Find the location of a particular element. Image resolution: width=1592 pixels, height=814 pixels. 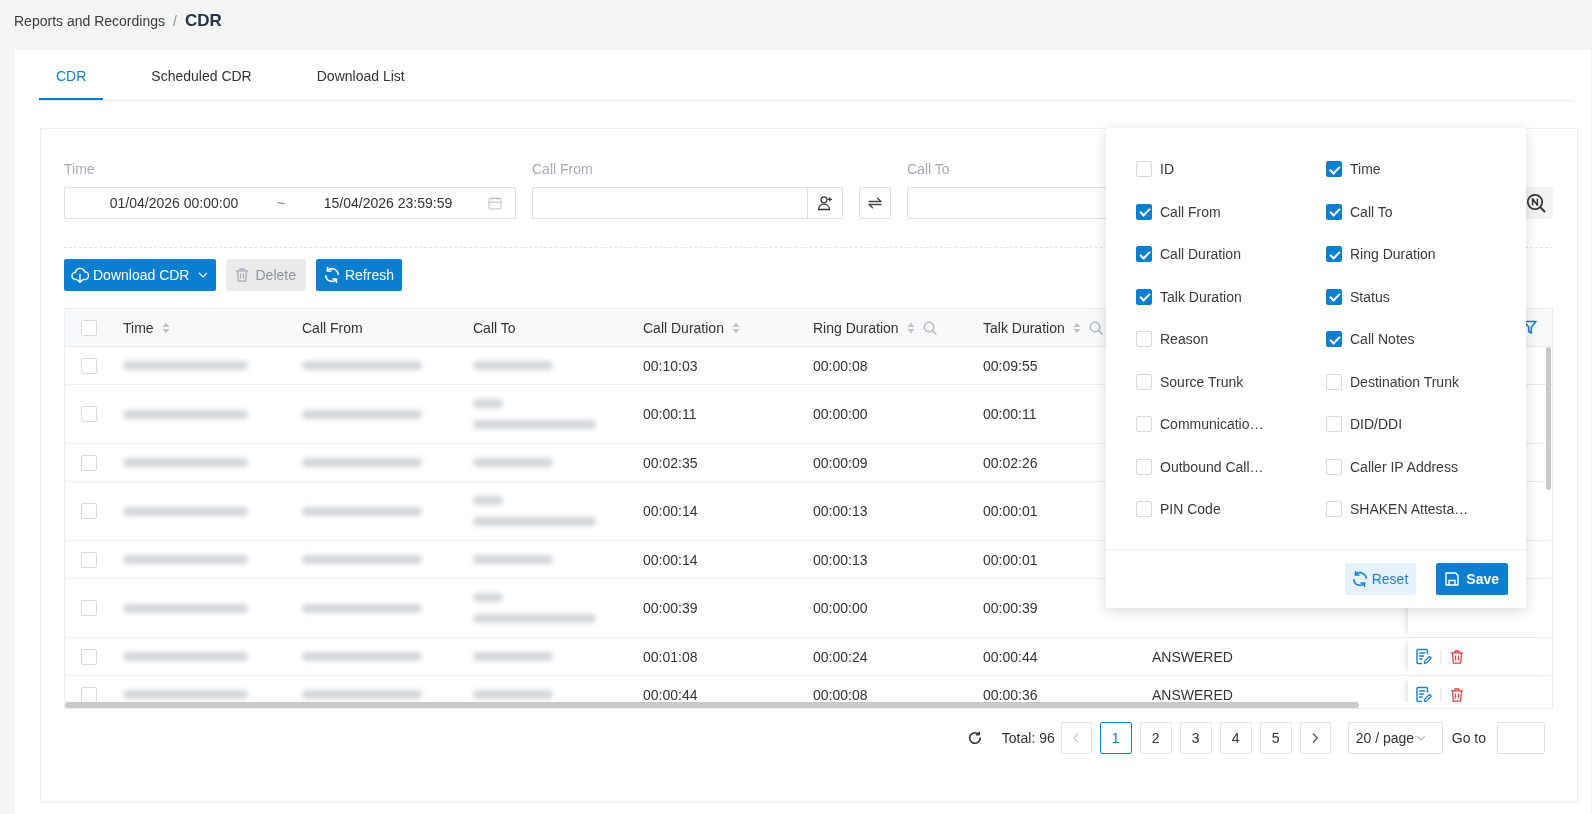

field-label: Call To is located at coordinates (929, 169).